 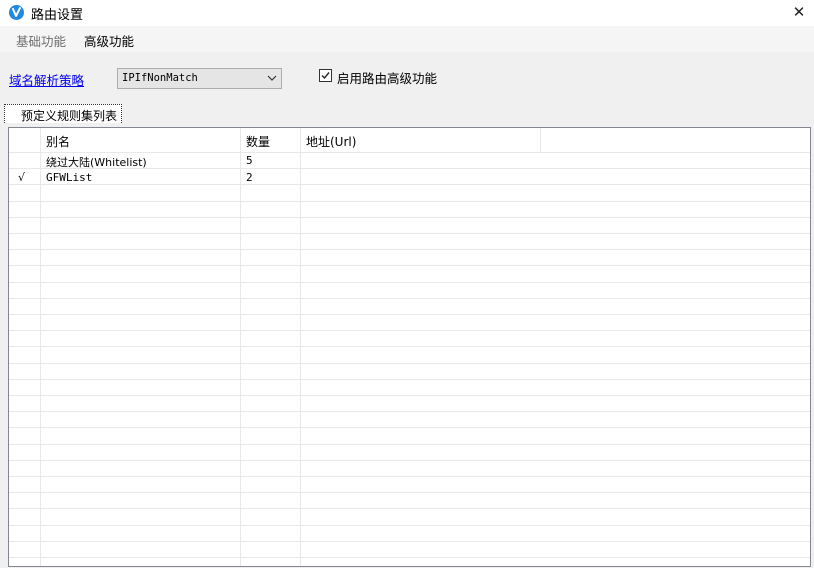 What do you see at coordinates (258, 141) in the screenshot?
I see `column-header-count: 数量` at bounding box center [258, 141].